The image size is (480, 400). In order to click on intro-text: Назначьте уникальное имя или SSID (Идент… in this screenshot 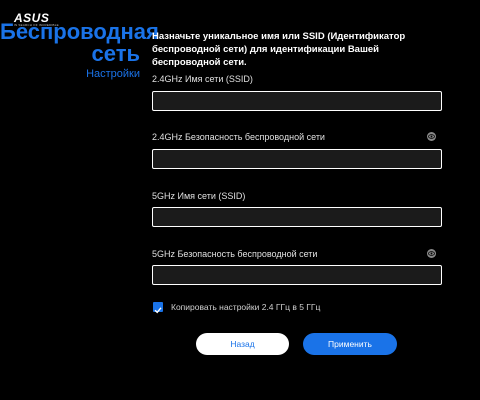, I will do `click(279, 49)`.